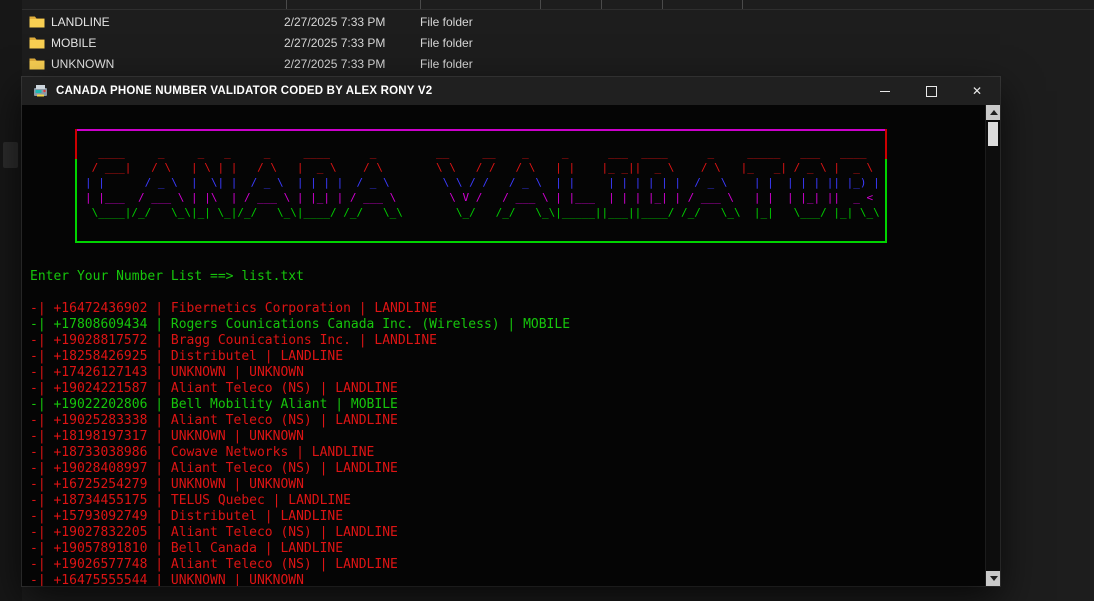  I want to click on arrow-down-icon, so click(993, 578).